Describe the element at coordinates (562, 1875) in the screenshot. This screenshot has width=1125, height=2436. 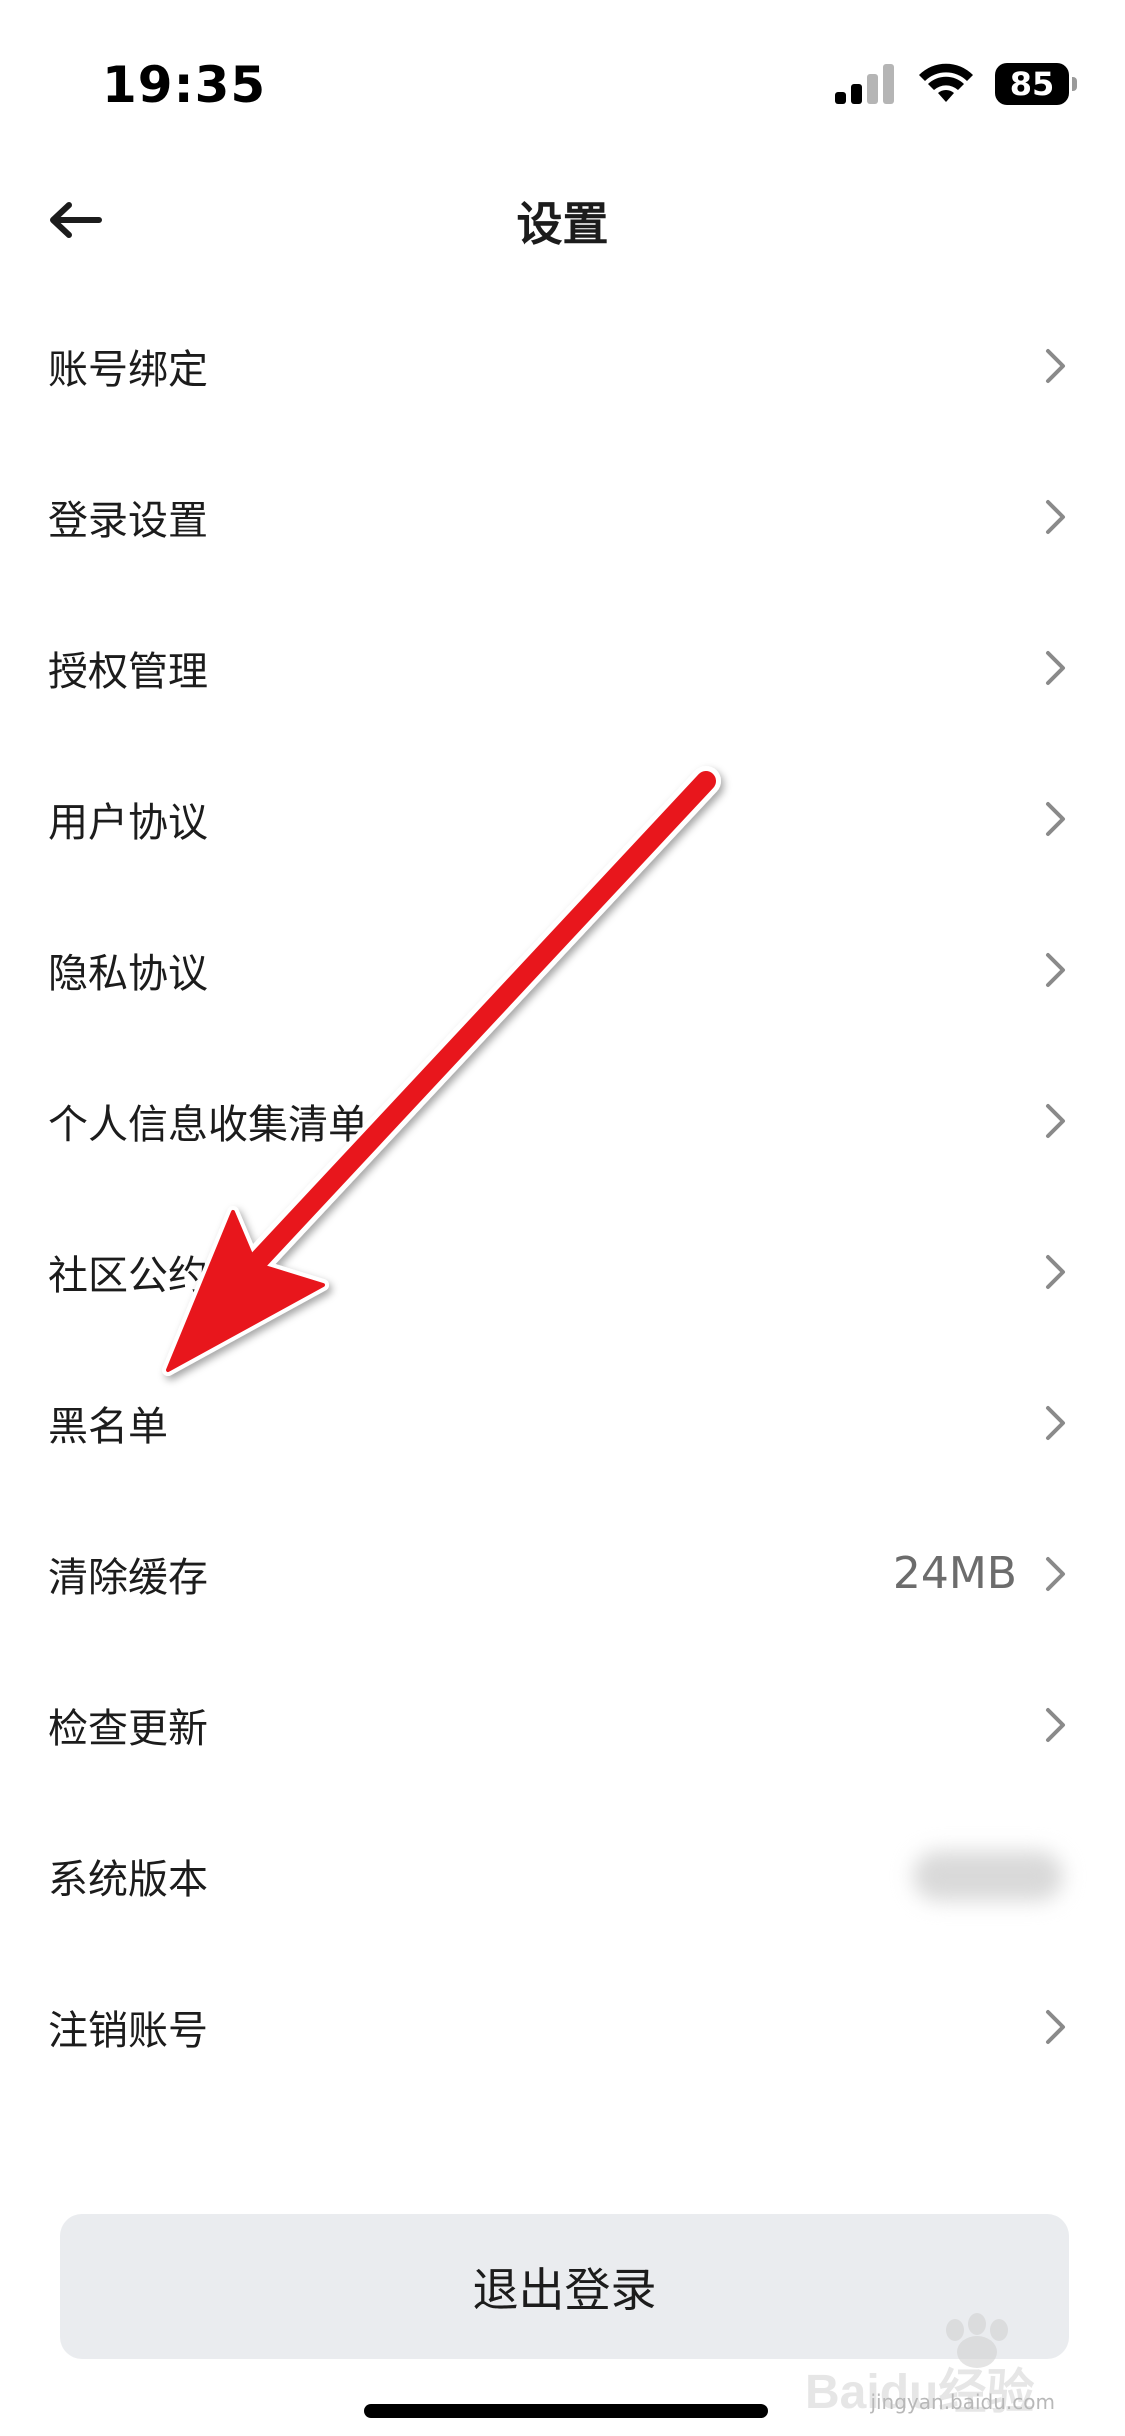
I see `settings-item-system-version: 系统版本` at that location.